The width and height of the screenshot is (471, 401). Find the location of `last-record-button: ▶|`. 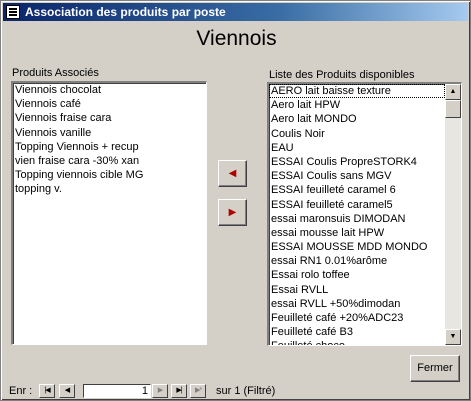

last-record-button: ▶| is located at coordinates (179, 391).